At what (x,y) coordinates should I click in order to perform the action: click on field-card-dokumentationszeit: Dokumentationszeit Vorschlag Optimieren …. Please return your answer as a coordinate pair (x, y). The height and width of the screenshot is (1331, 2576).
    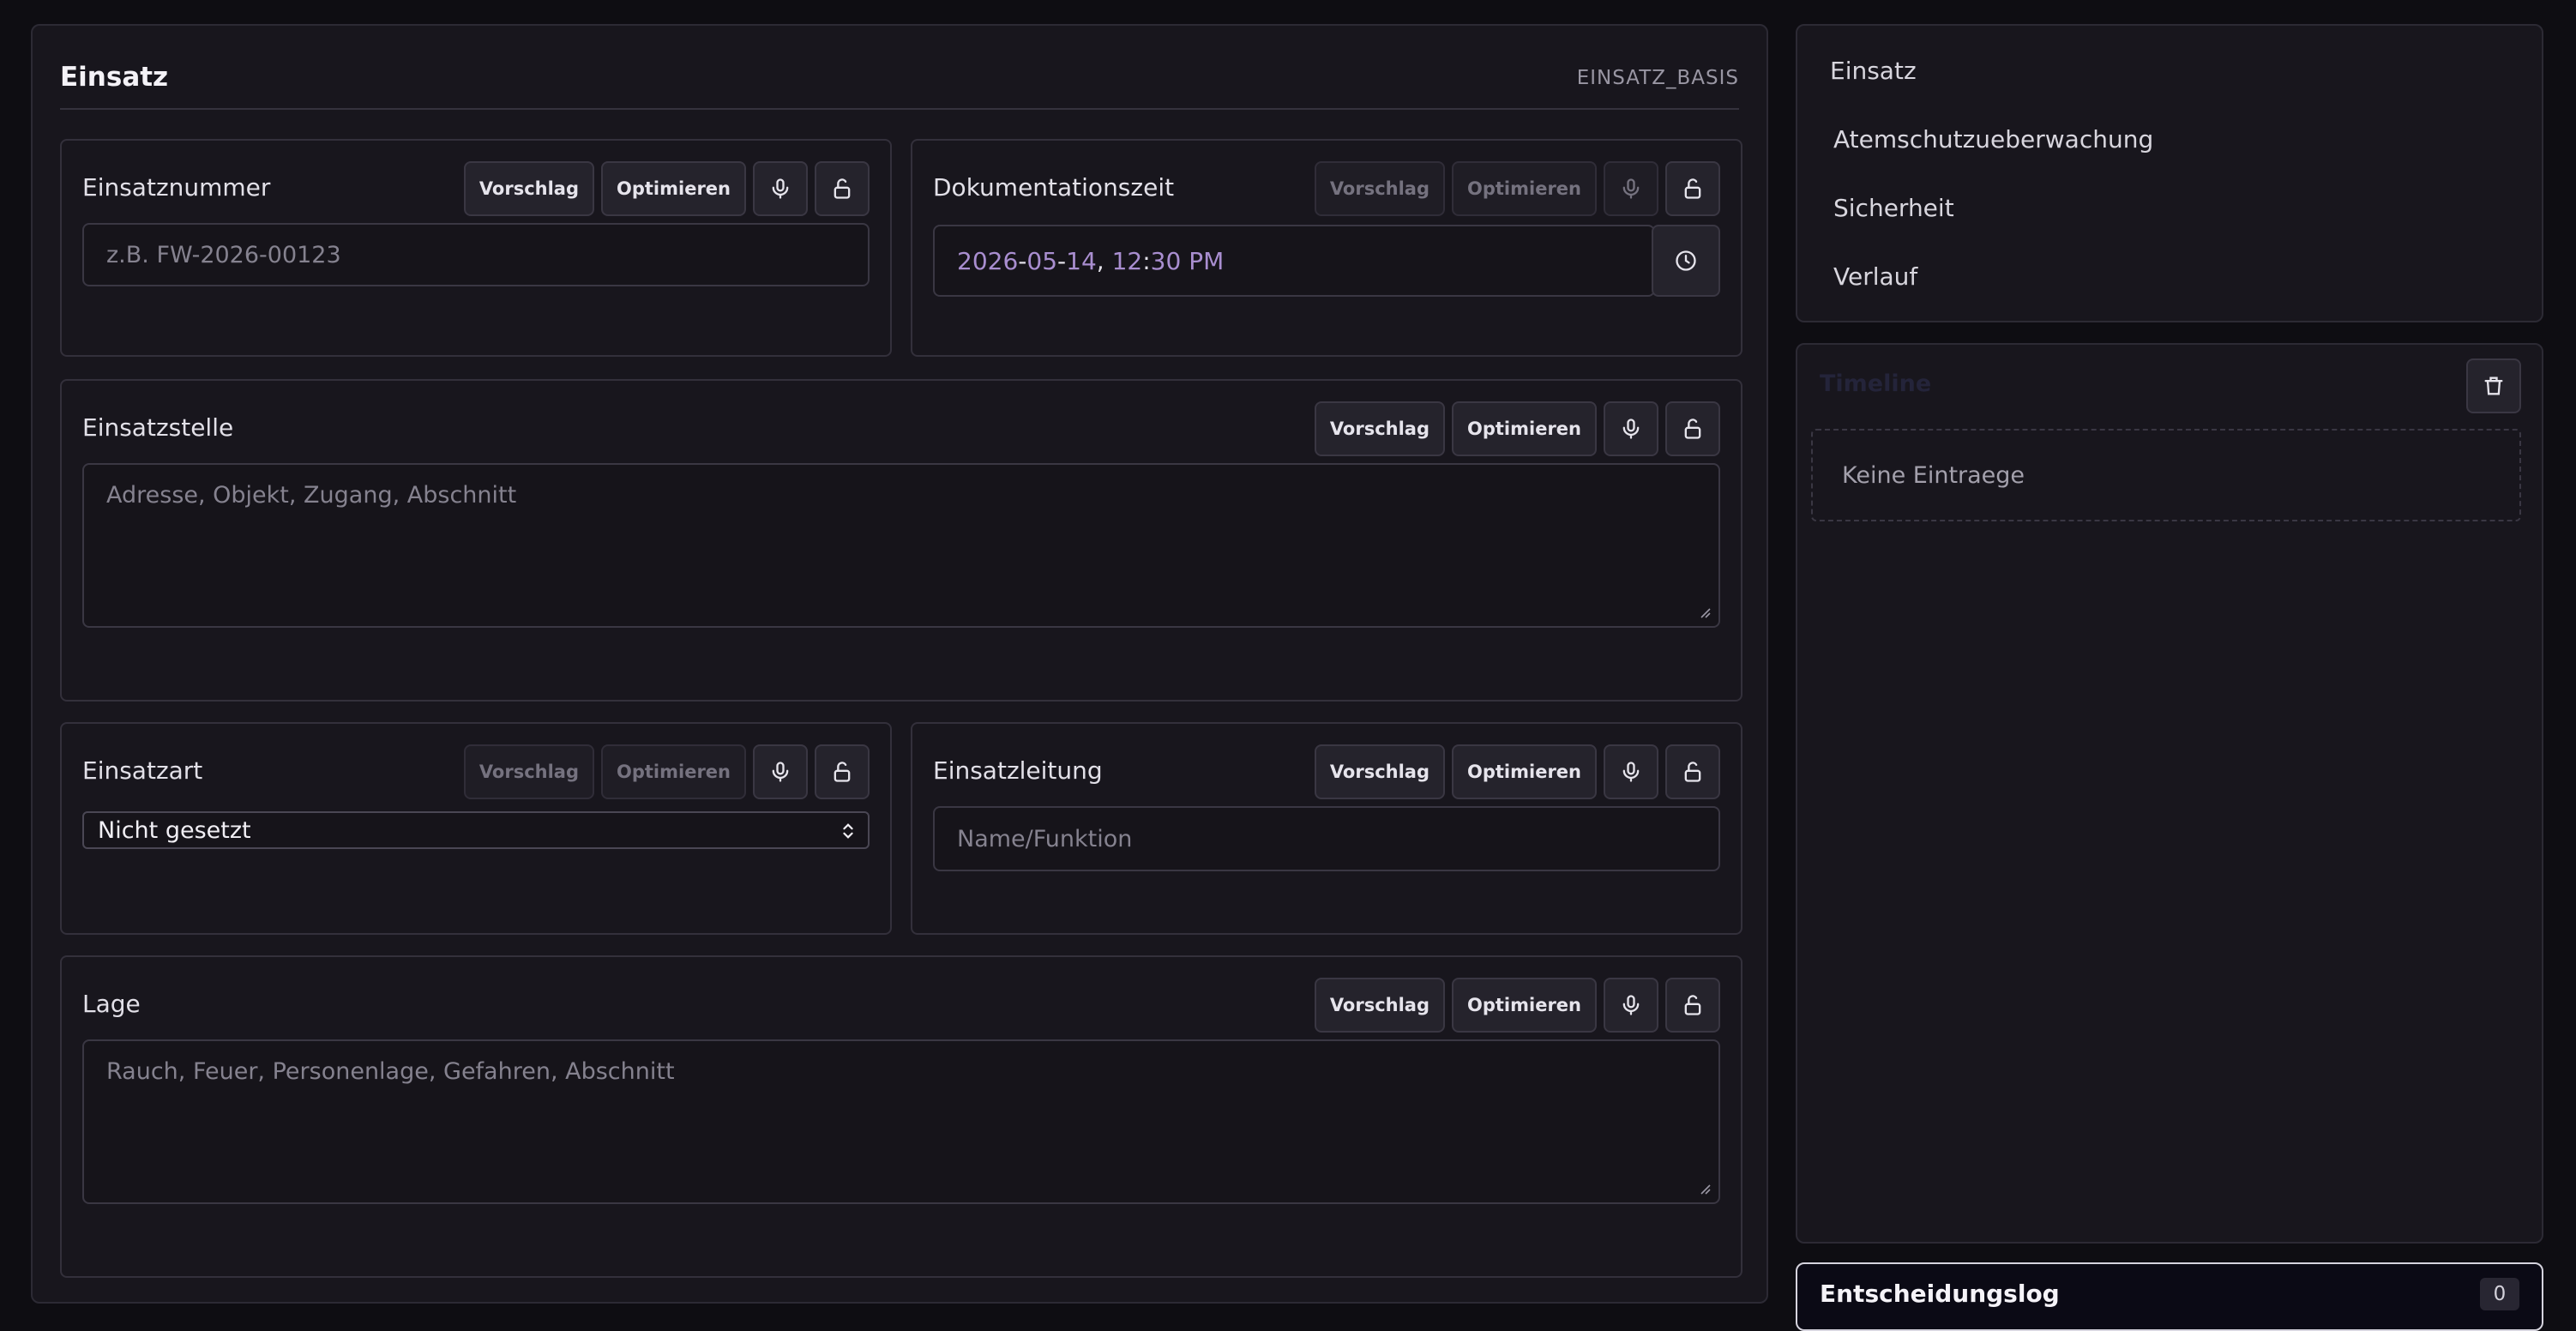
    Looking at the image, I should click on (1326, 248).